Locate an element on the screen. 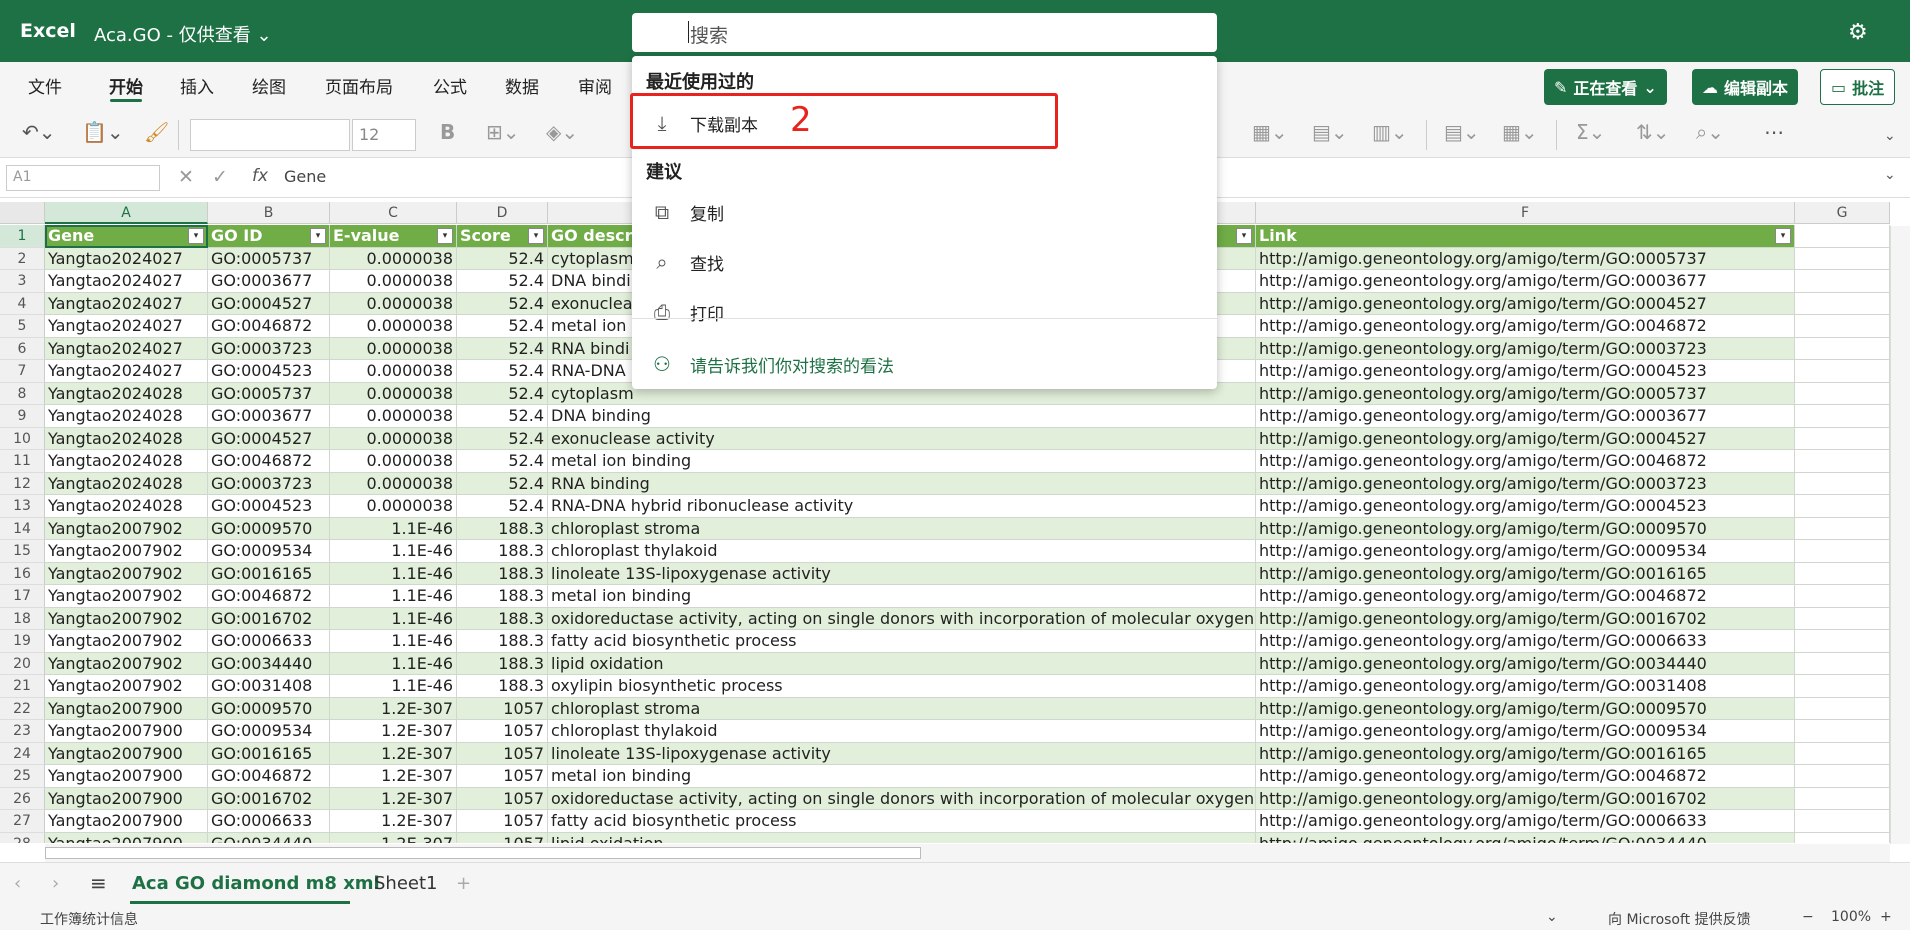  table-cell: GO:0009534 is located at coordinates (269, 551).